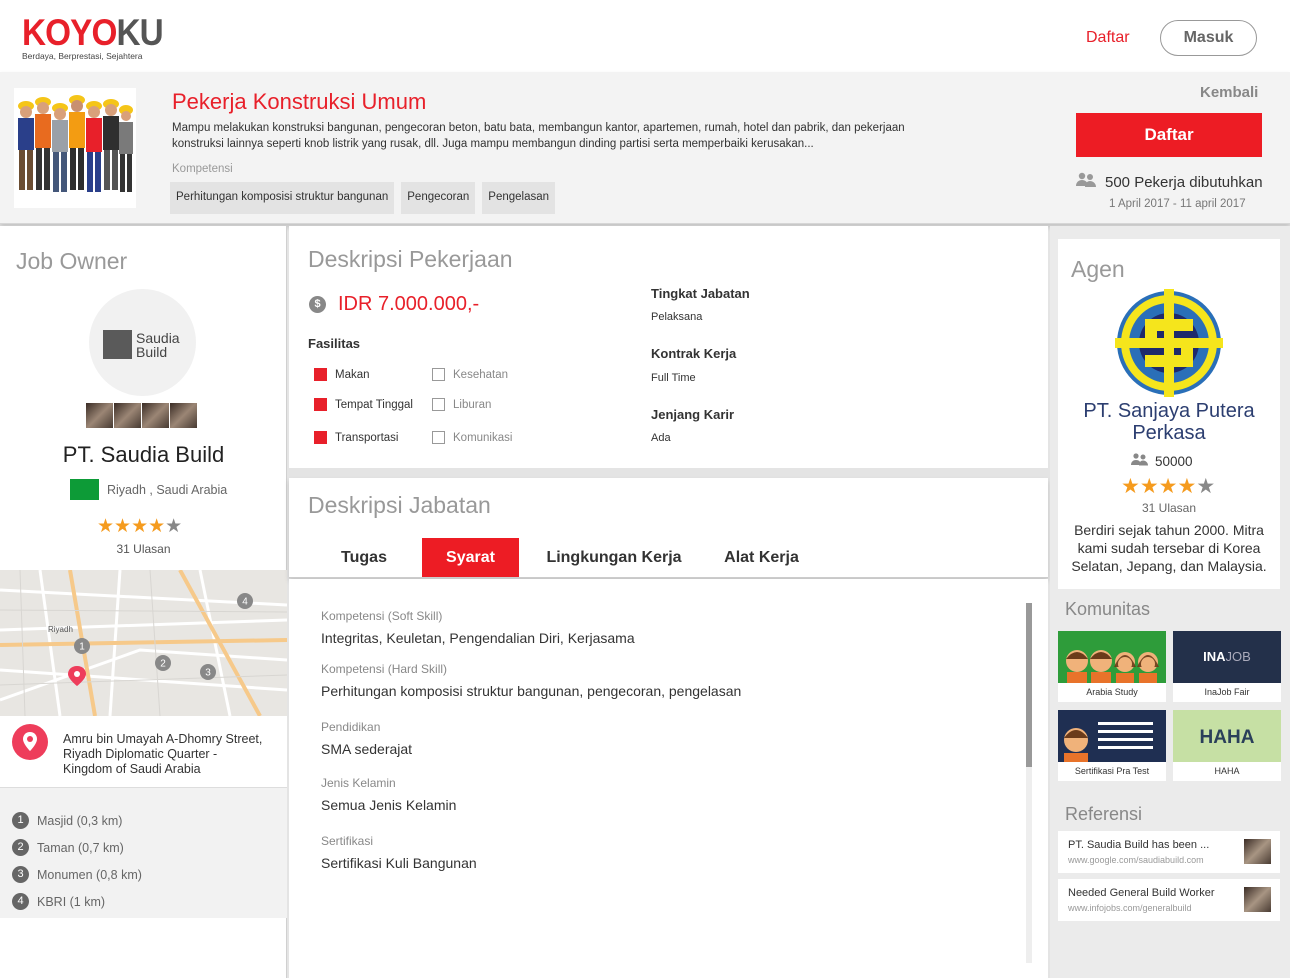 The width and height of the screenshot is (1290, 978). I want to click on agent-logo, so click(1169, 345).